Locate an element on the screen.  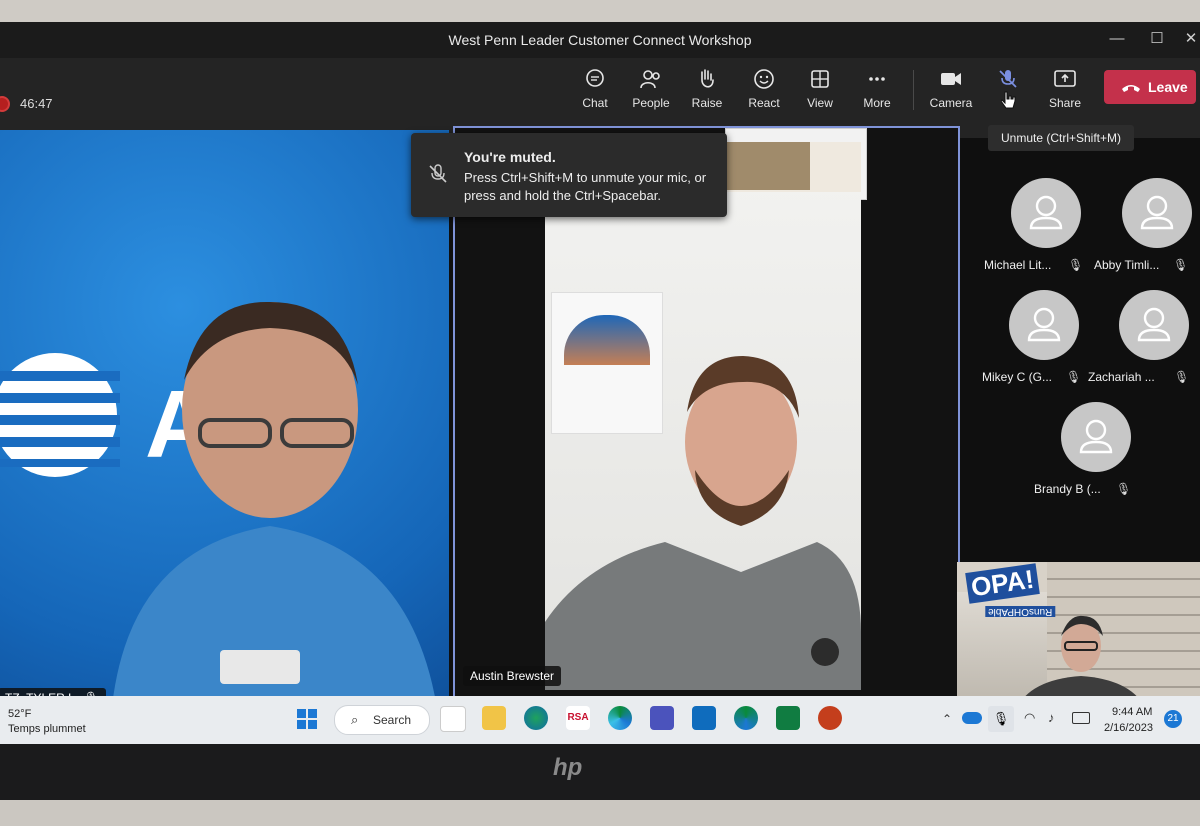
raise-label: Raise is located at coordinates (707, 103).